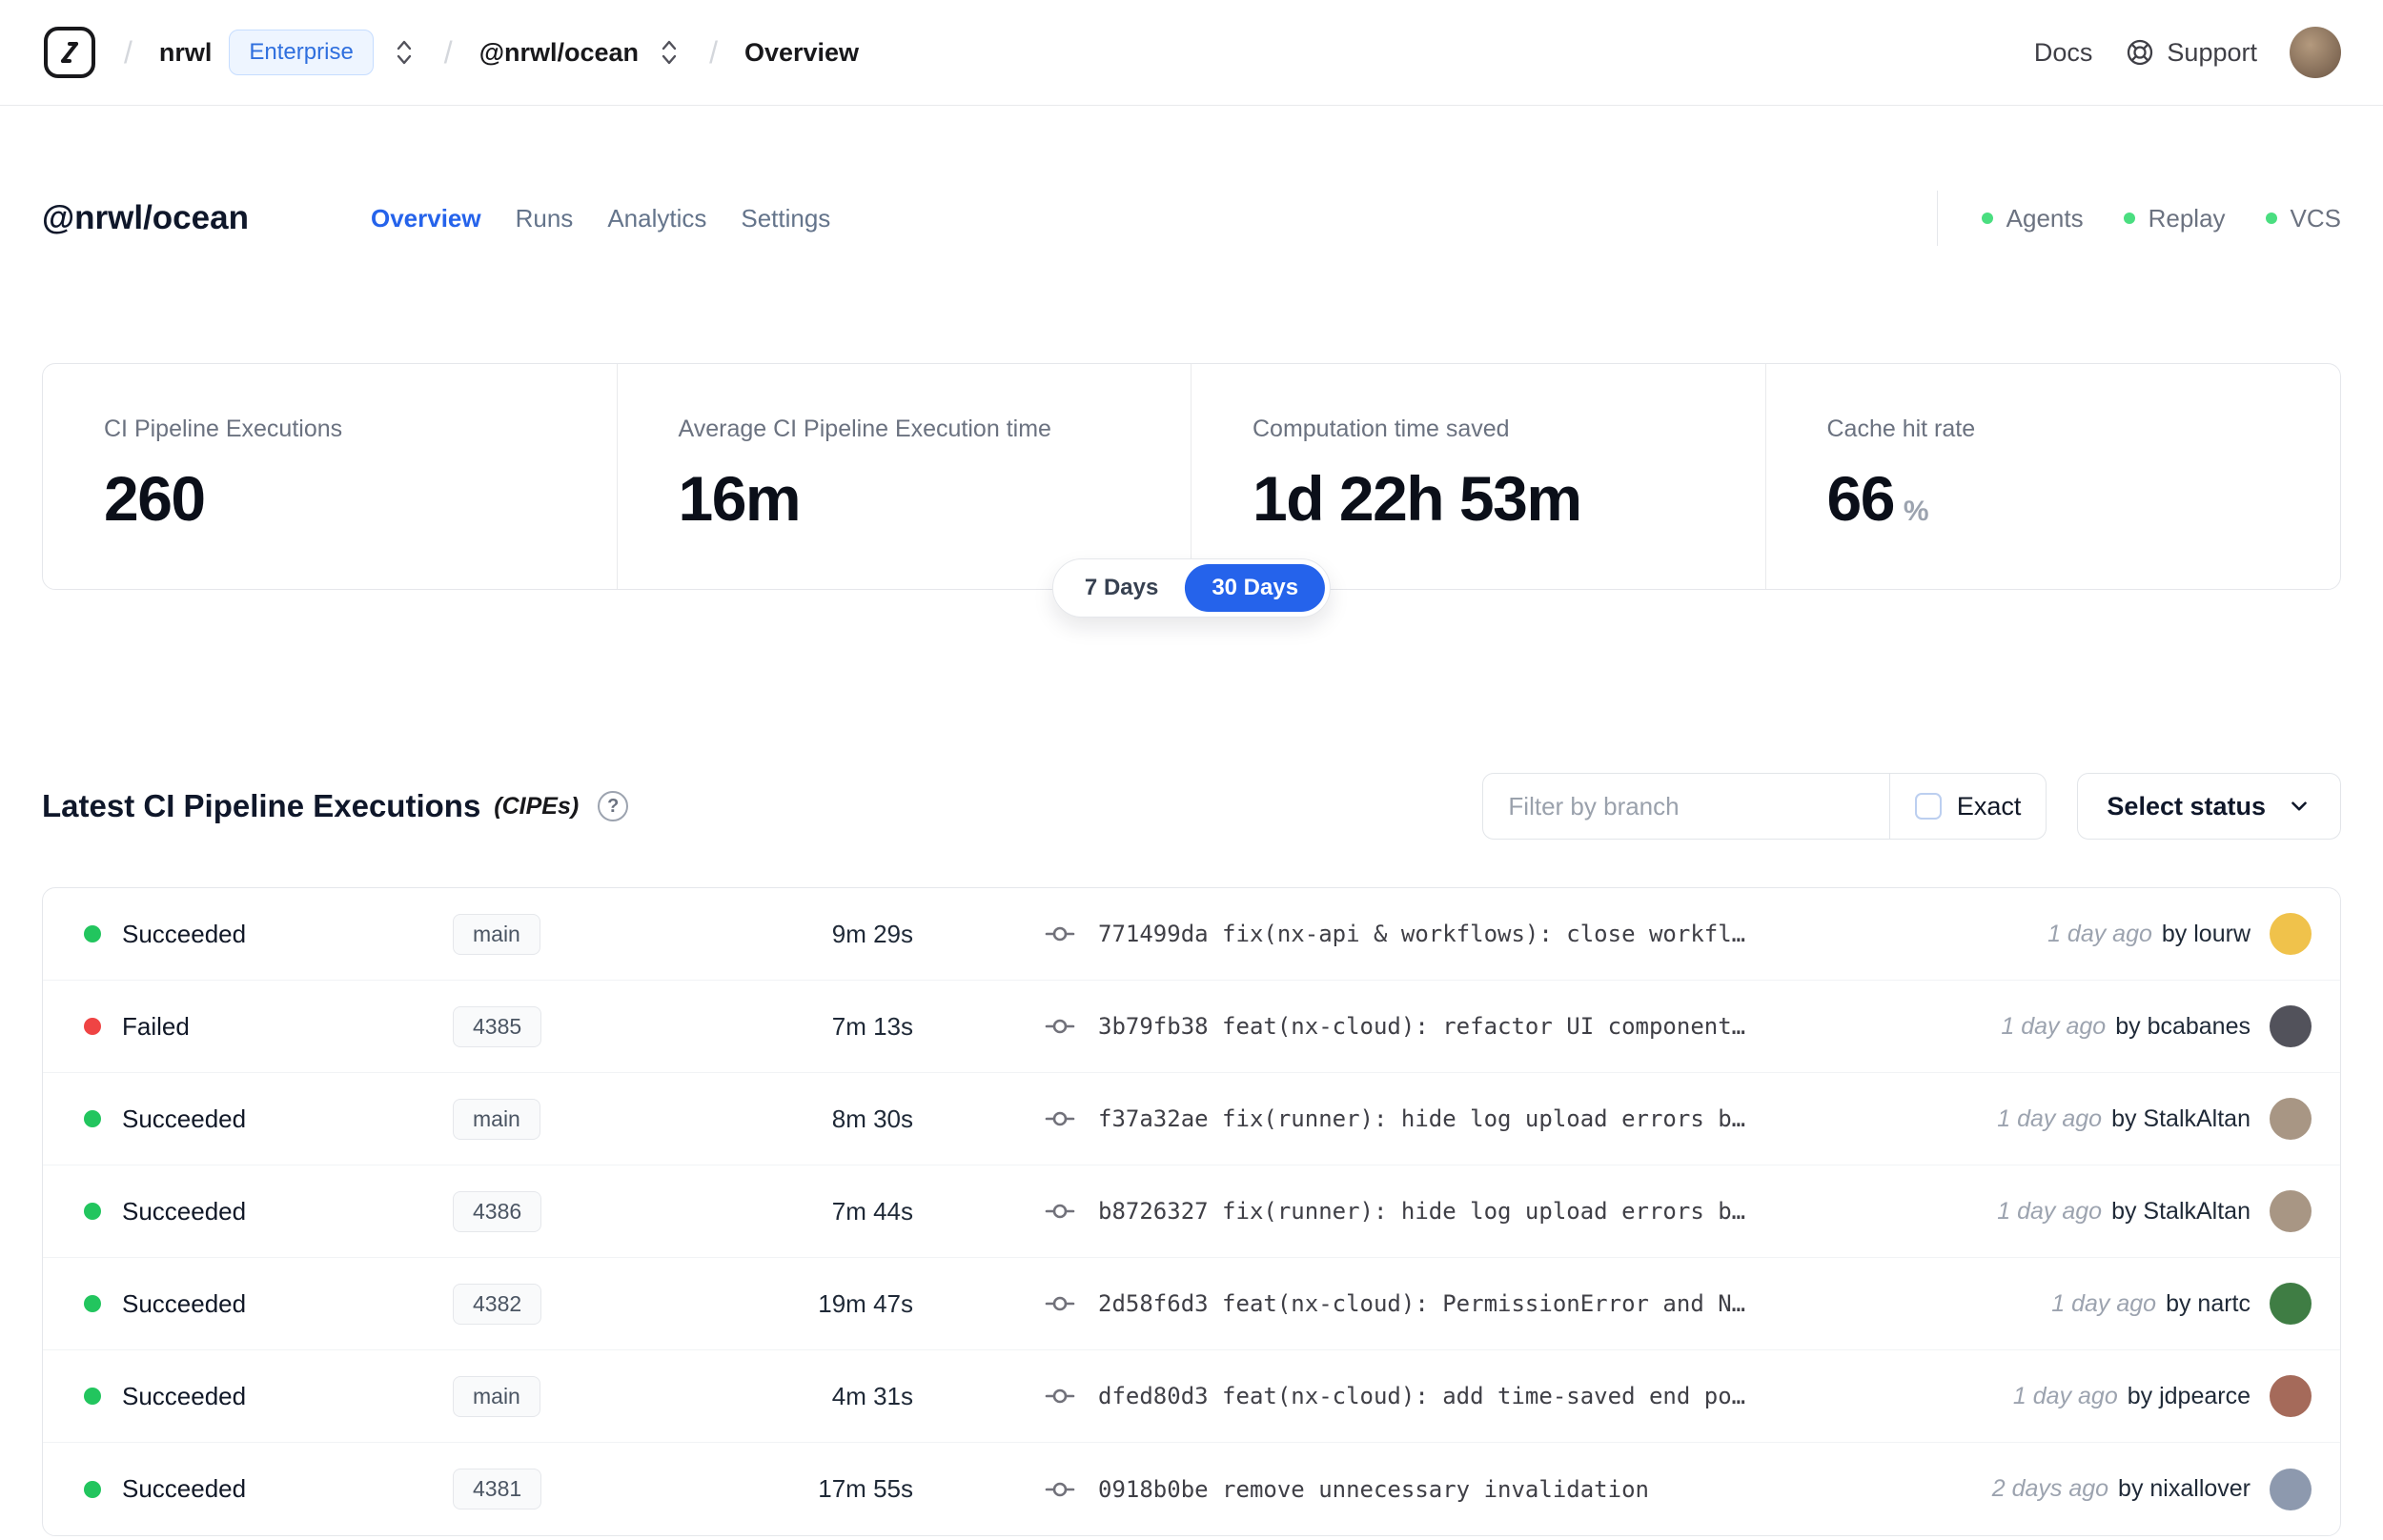 This screenshot has height=1540, width=2383. What do you see at coordinates (872, 1118) in the screenshot?
I see `duration: 8m 30s` at bounding box center [872, 1118].